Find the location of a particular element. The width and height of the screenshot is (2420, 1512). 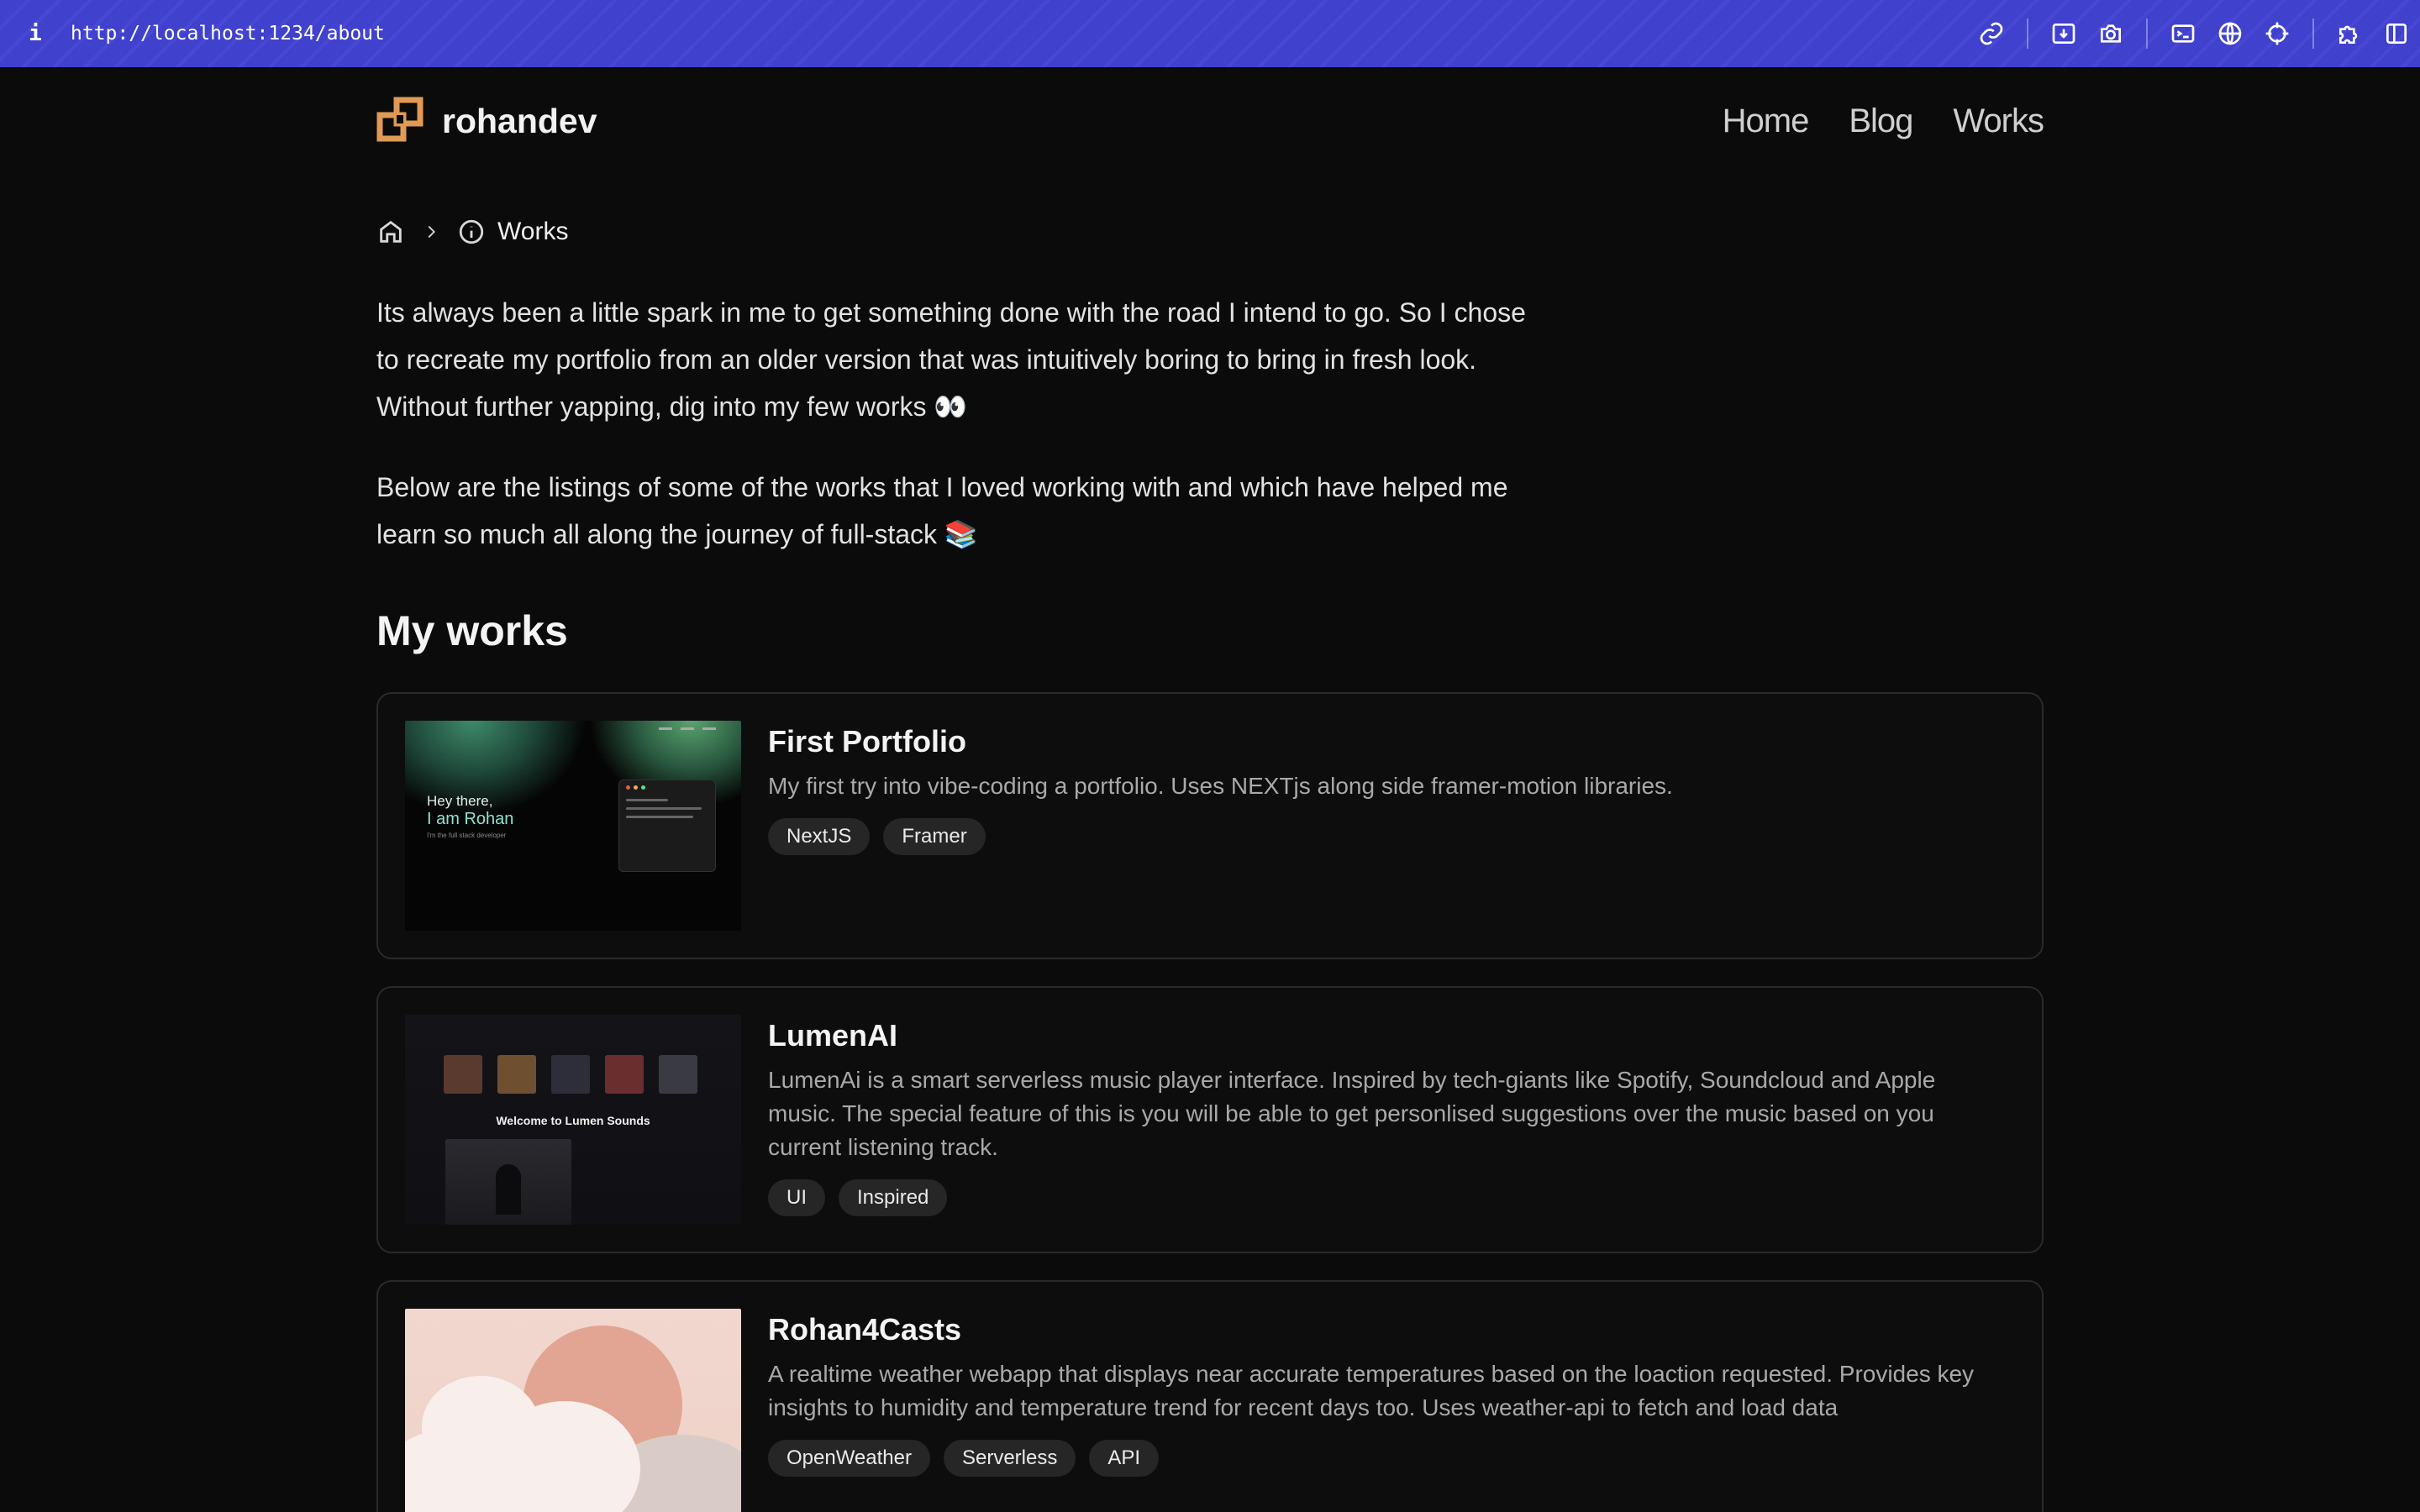

work-thumbnail is located at coordinates (573, 1410).